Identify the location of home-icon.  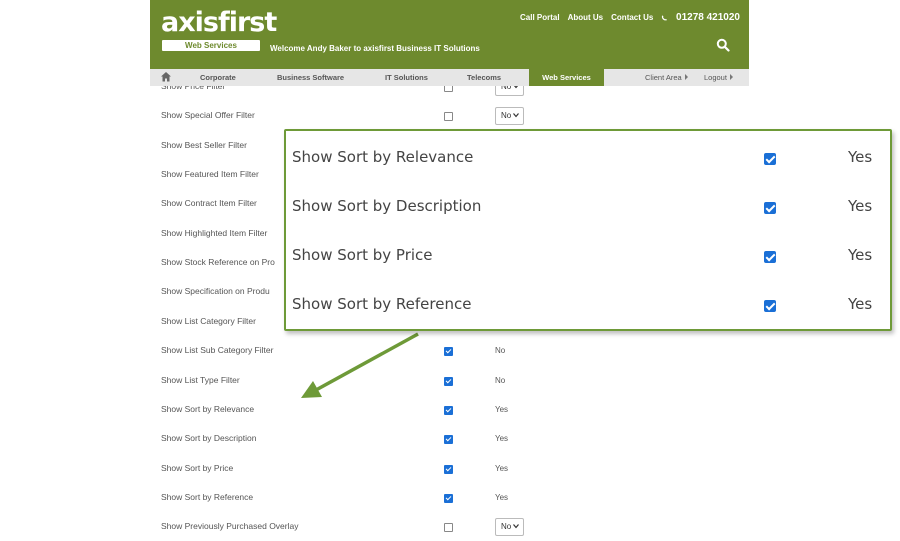
(166, 77).